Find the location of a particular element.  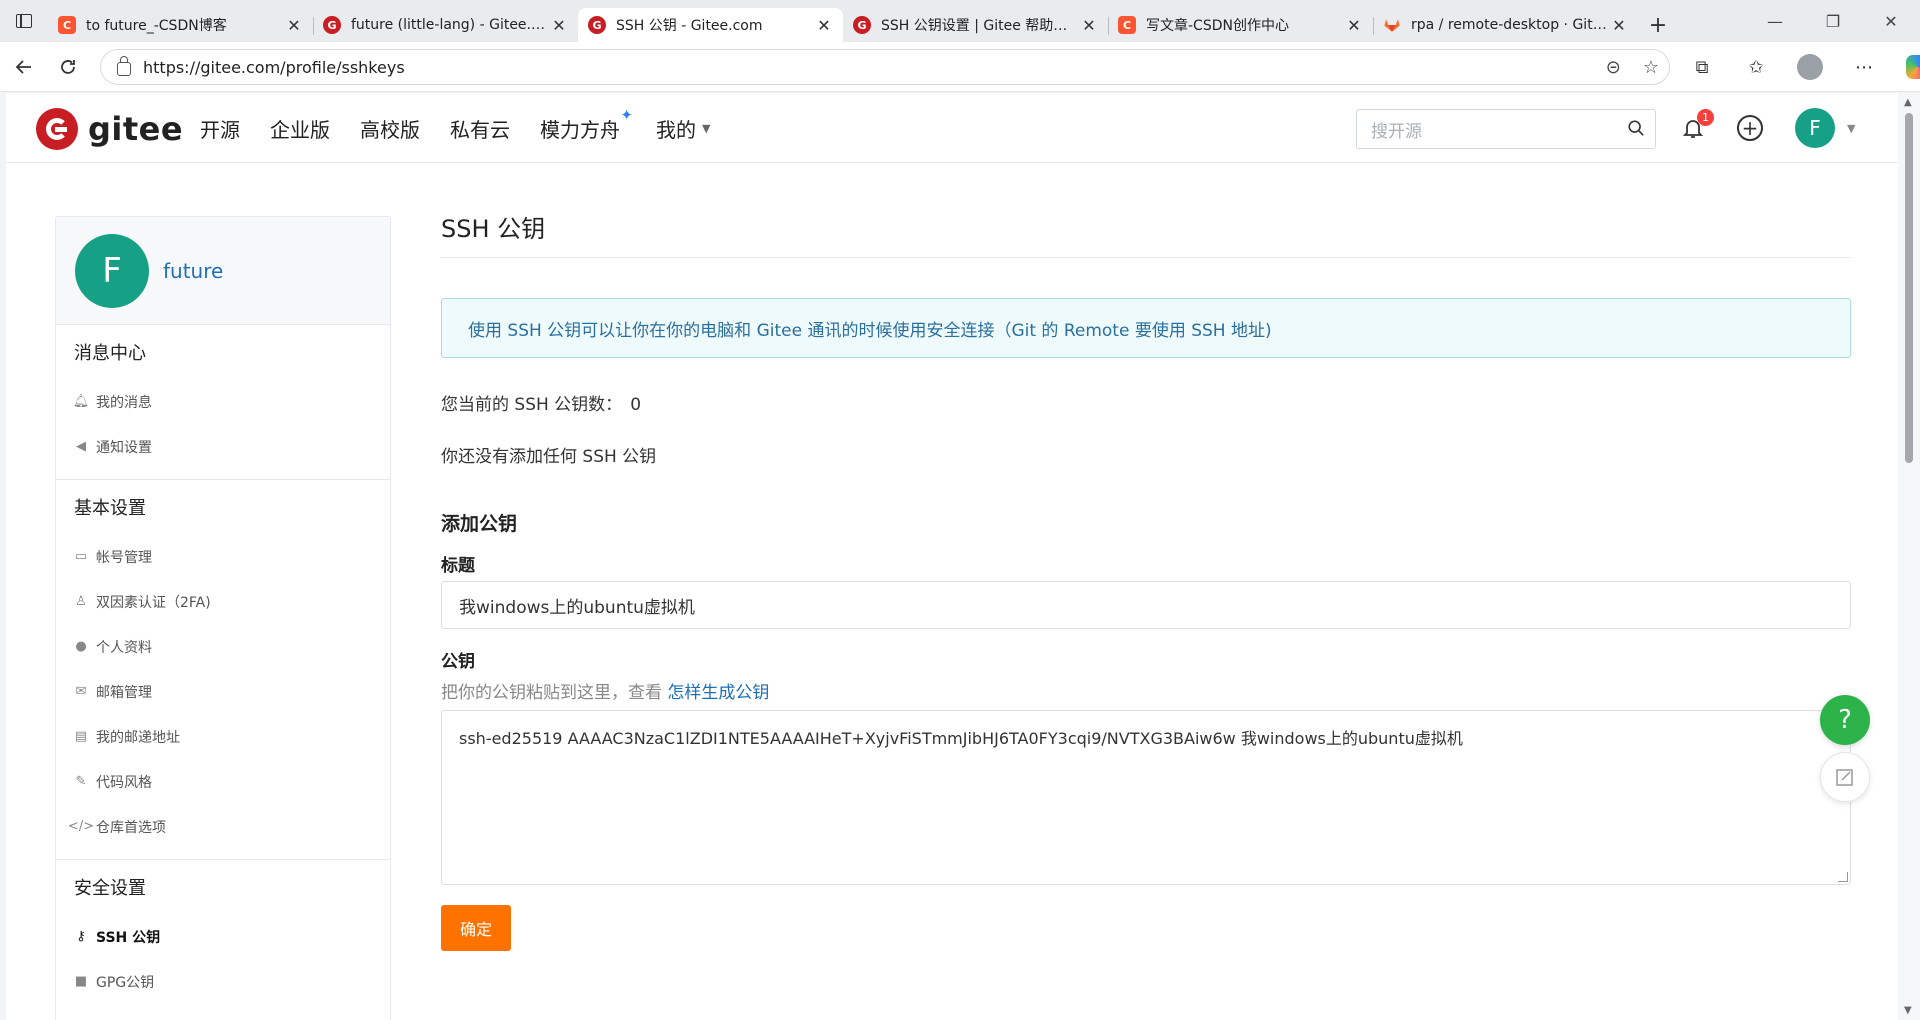

sidebar-item-2fa: ♙ 双因素认证（2FA) is located at coordinates (232, 601).